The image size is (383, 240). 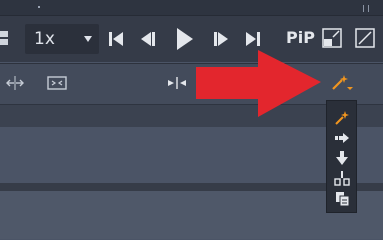 I want to click on skip-to-end-button, so click(x=253, y=39).